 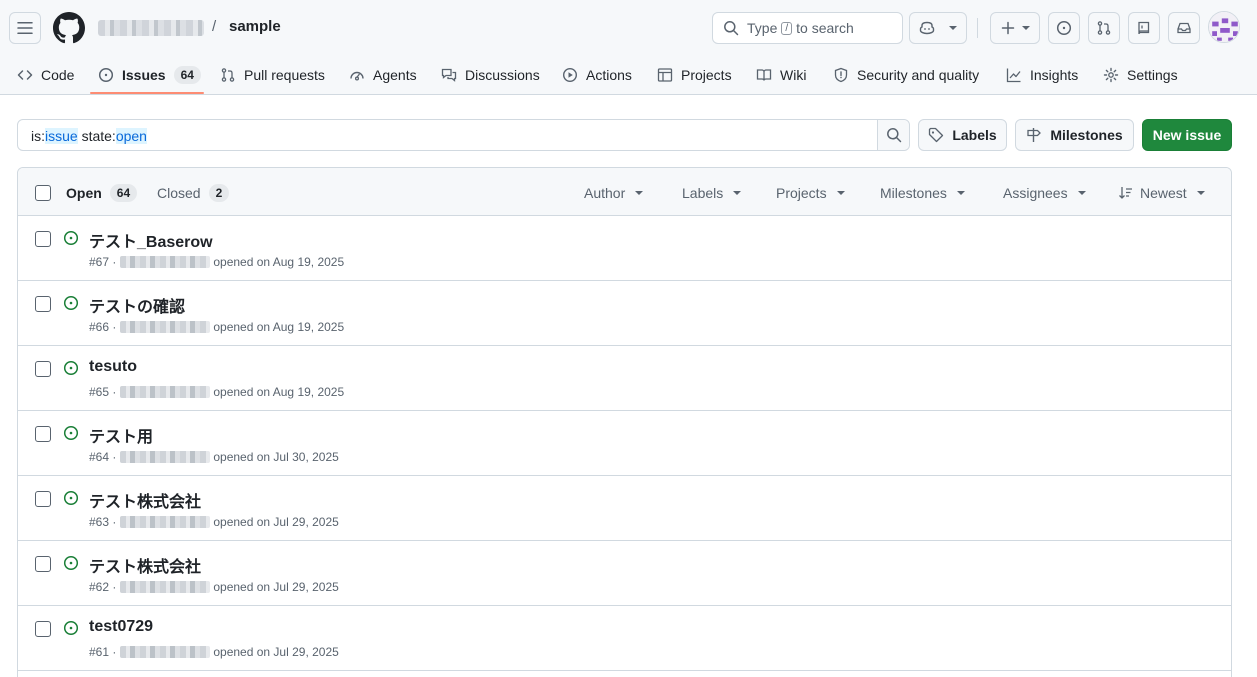 I want to click on tab-agents: Agents, so click(x=383, y=74).